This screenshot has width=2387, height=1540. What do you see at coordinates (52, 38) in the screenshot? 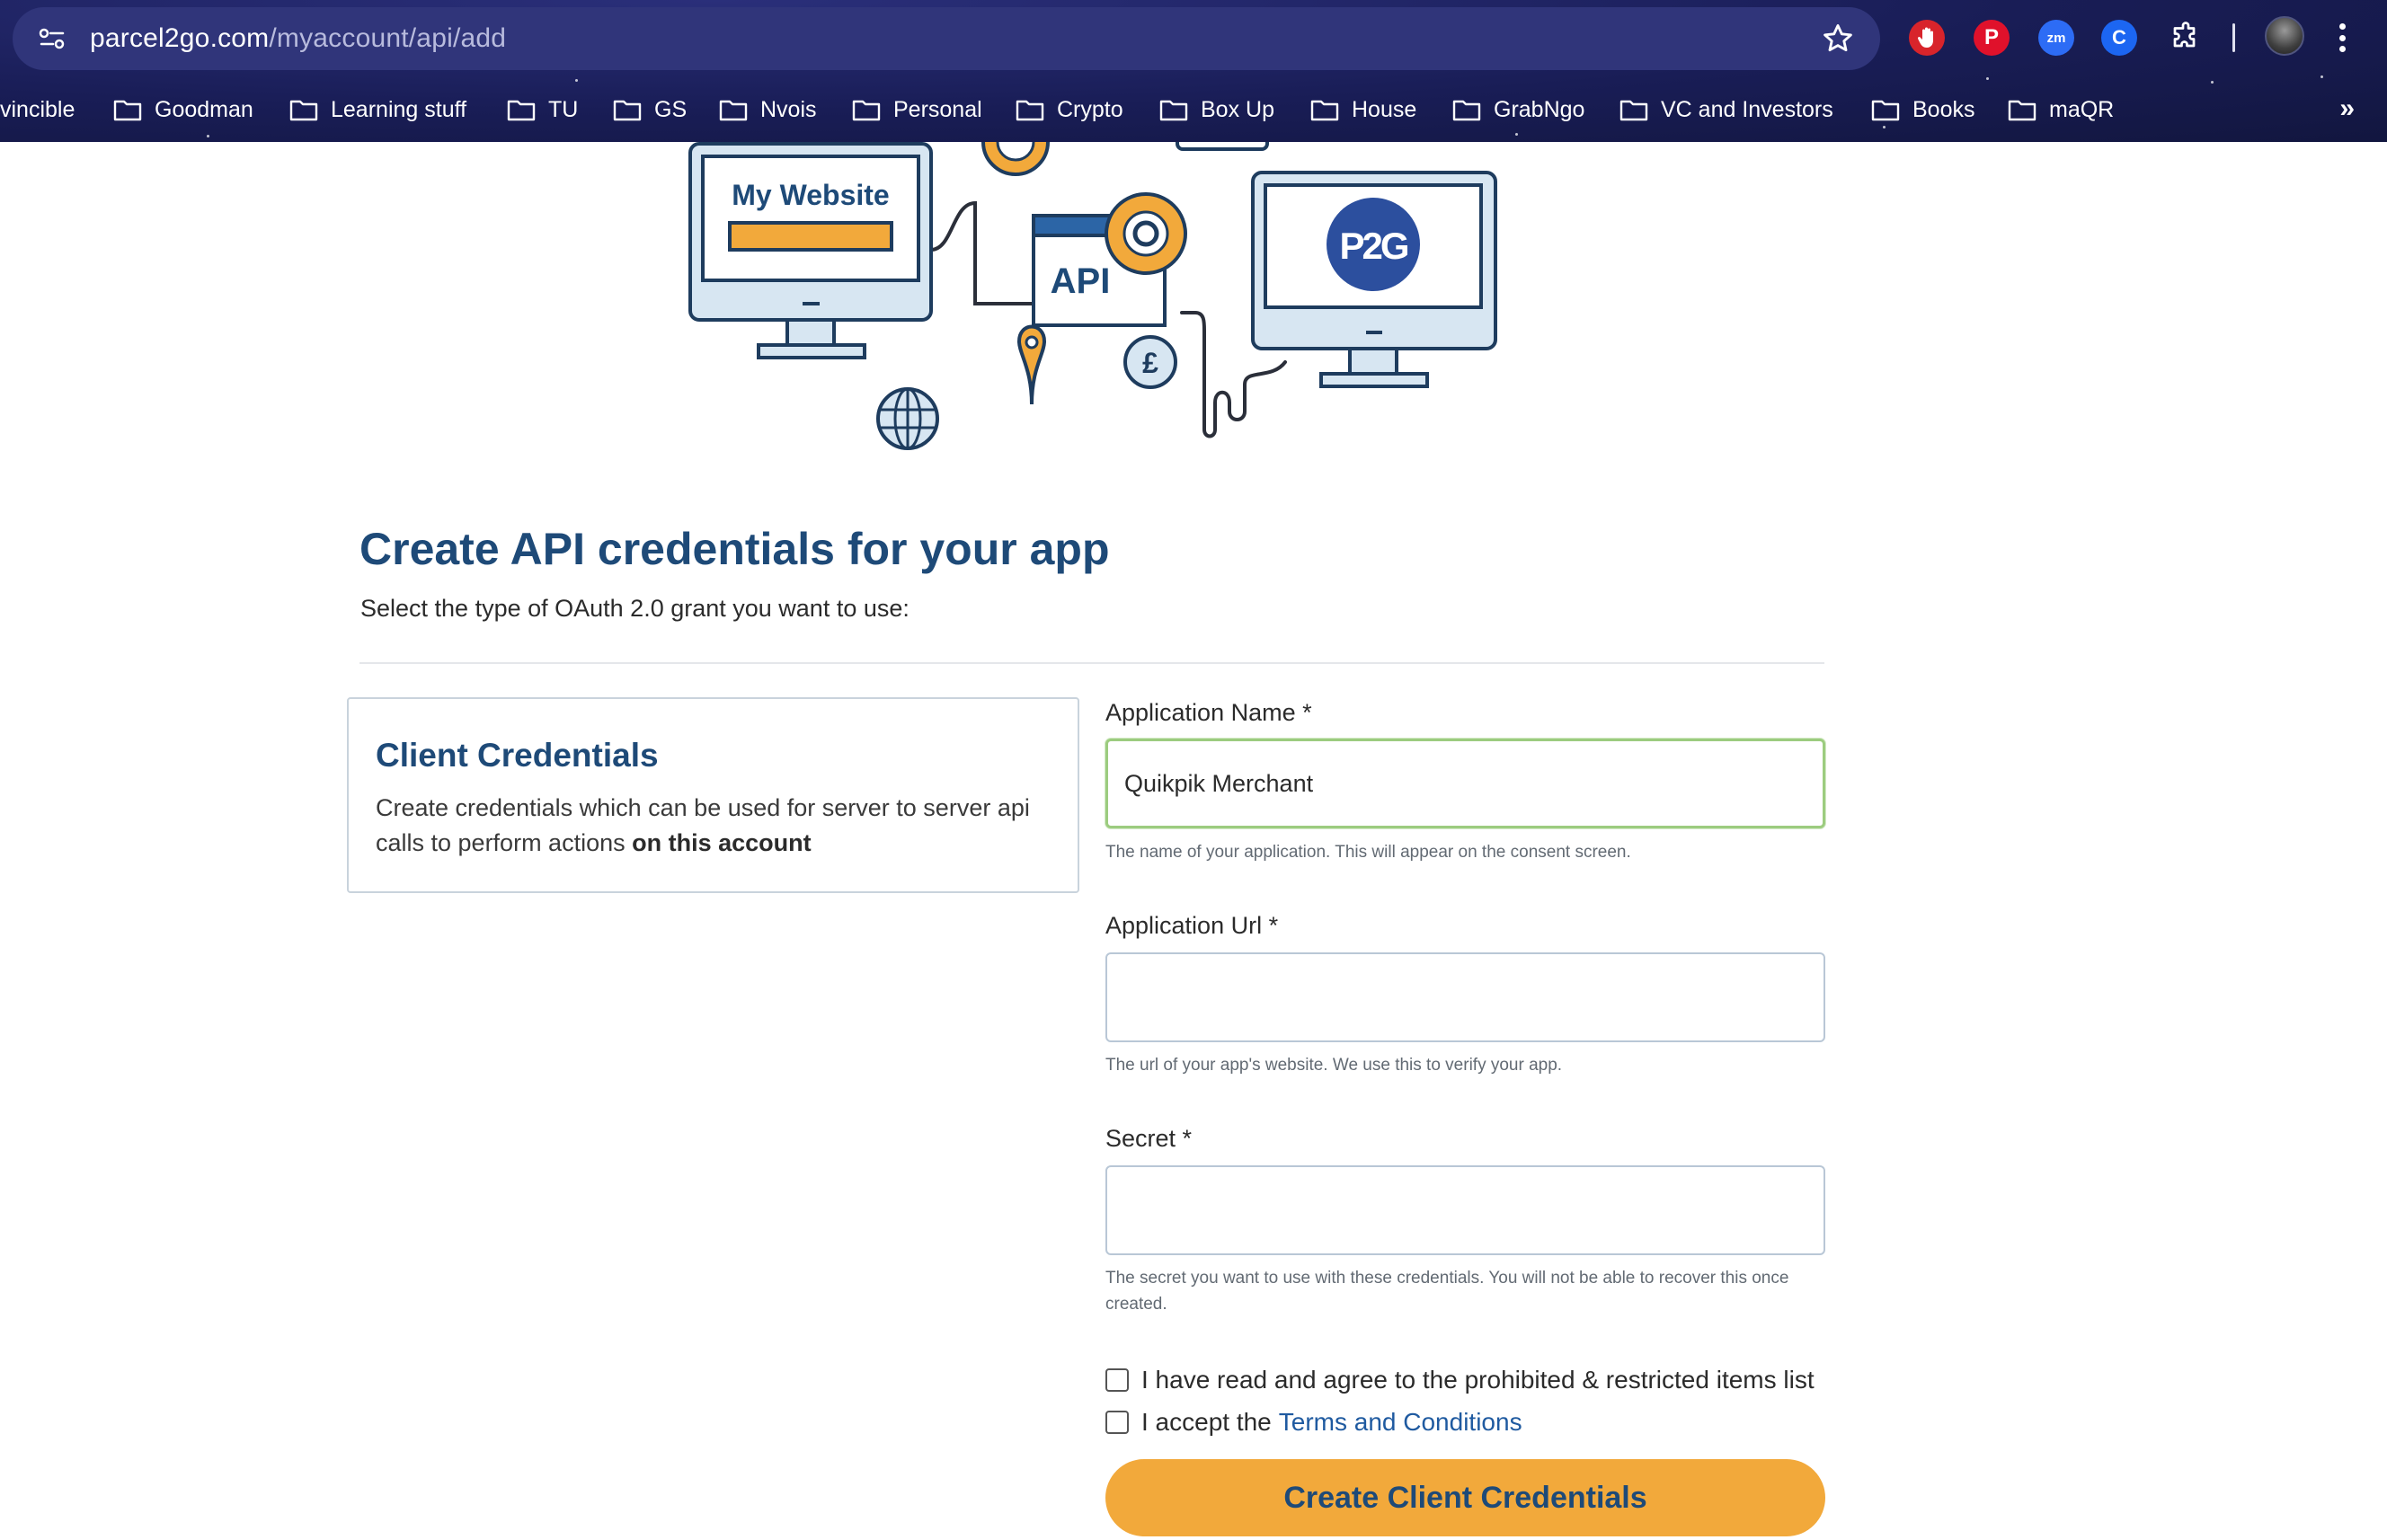
I see `site-info-icon` at bounding box center [52, 38].